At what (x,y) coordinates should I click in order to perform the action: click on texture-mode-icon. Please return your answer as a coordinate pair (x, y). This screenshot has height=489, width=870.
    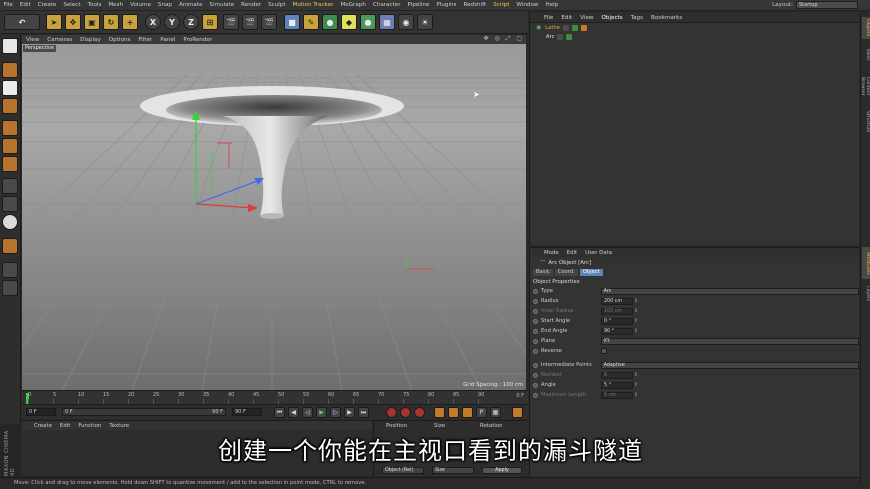
    Looking at the image, I should click on (10, 88).